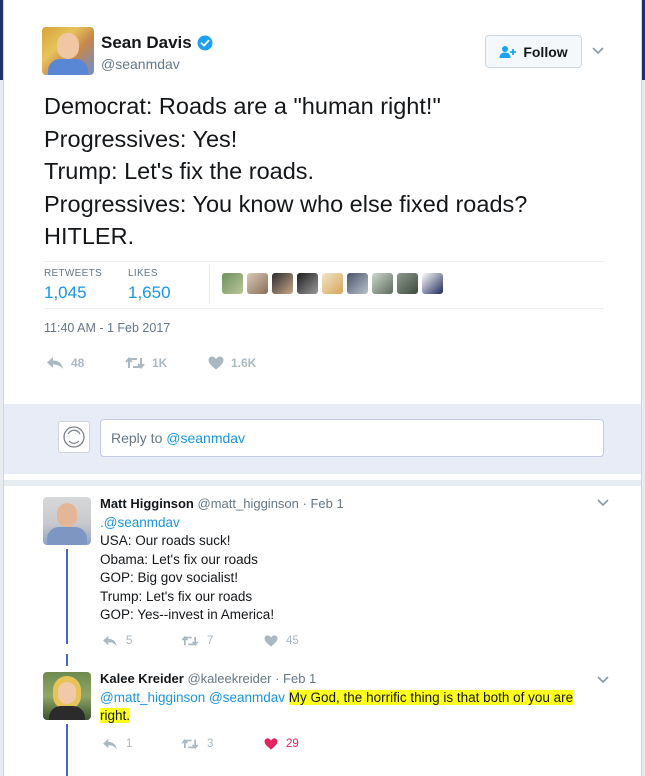 The image size is (645, 776). What do you see at coordinates (129, 641) in the screenshot?
I see `reply-count: 5` at bounding box center [129, 641].